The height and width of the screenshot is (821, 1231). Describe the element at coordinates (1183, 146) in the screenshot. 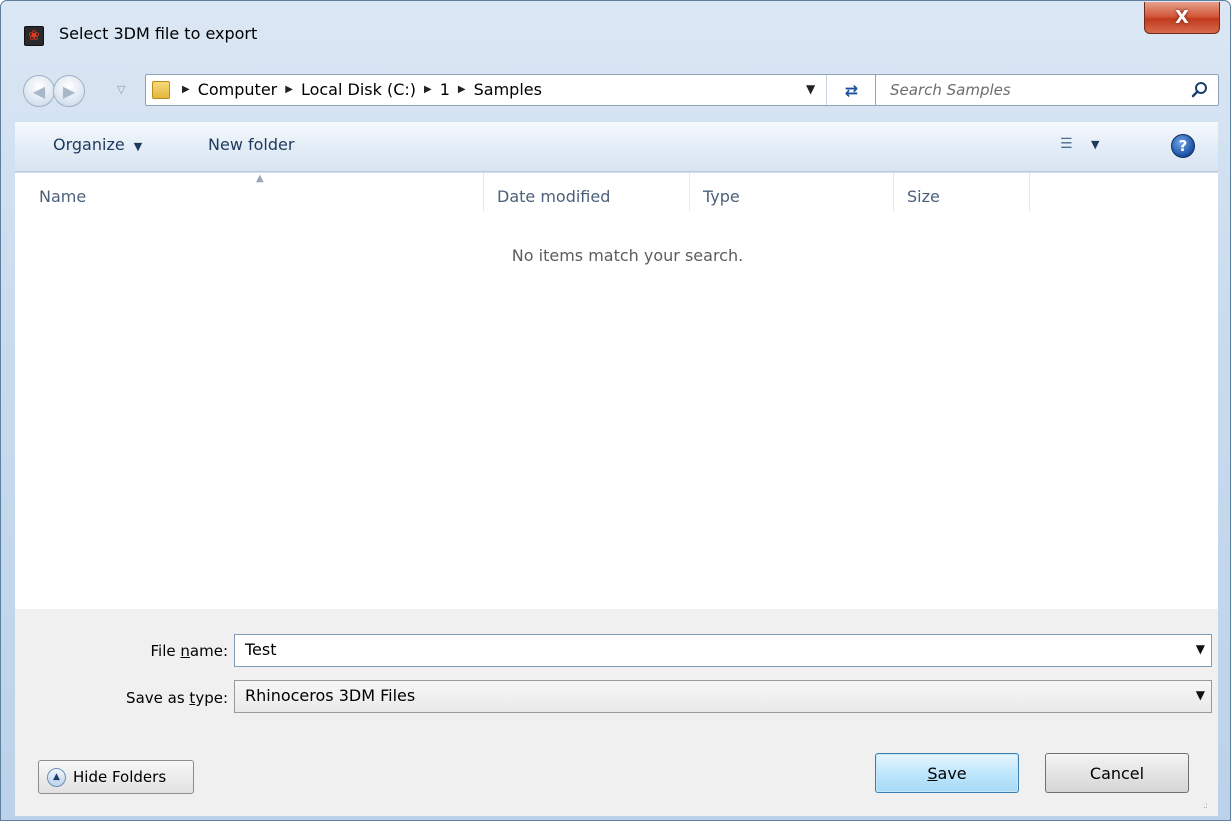

I see `help-button: ?` at that location.